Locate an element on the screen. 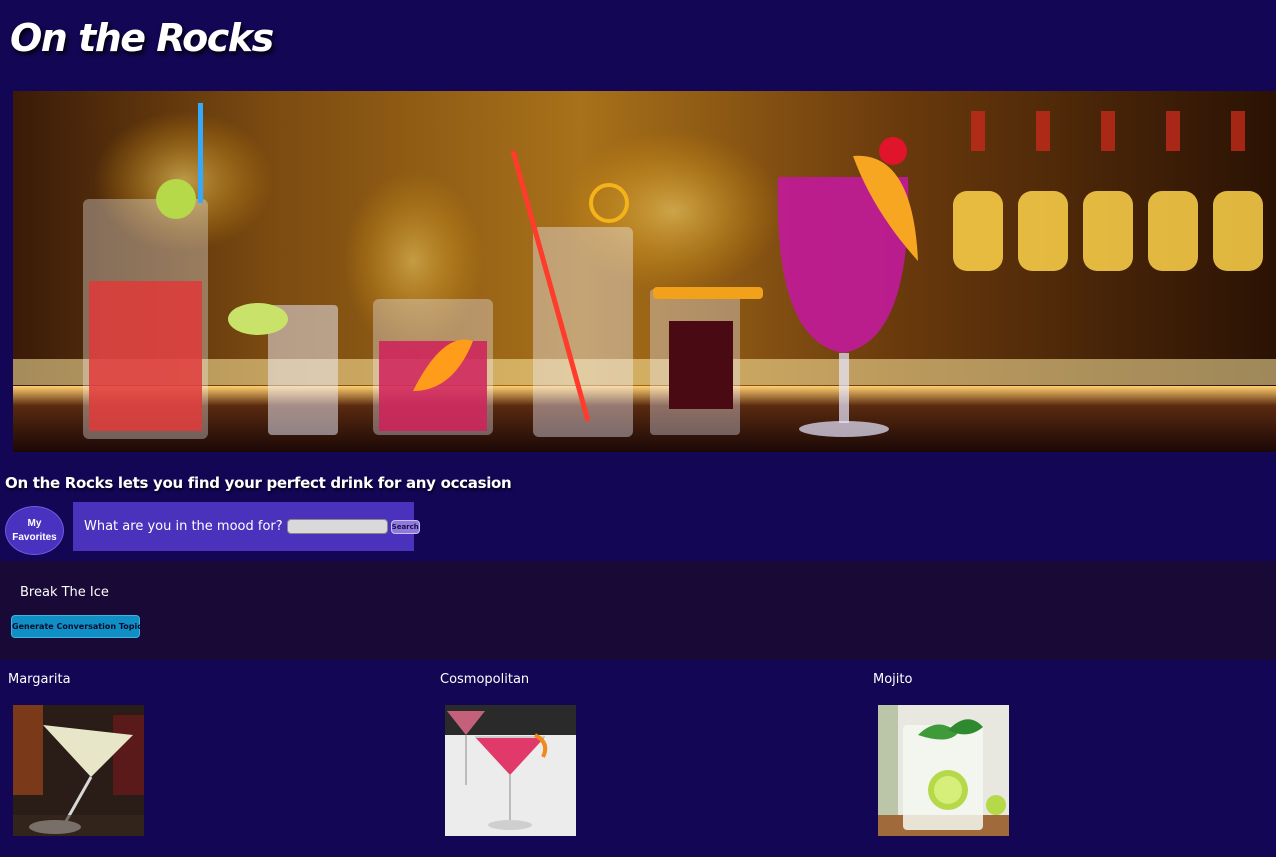 This screenshot has height=857, width=1276. my-favorites-label: My Favorites is located at coordinates (34, 530).